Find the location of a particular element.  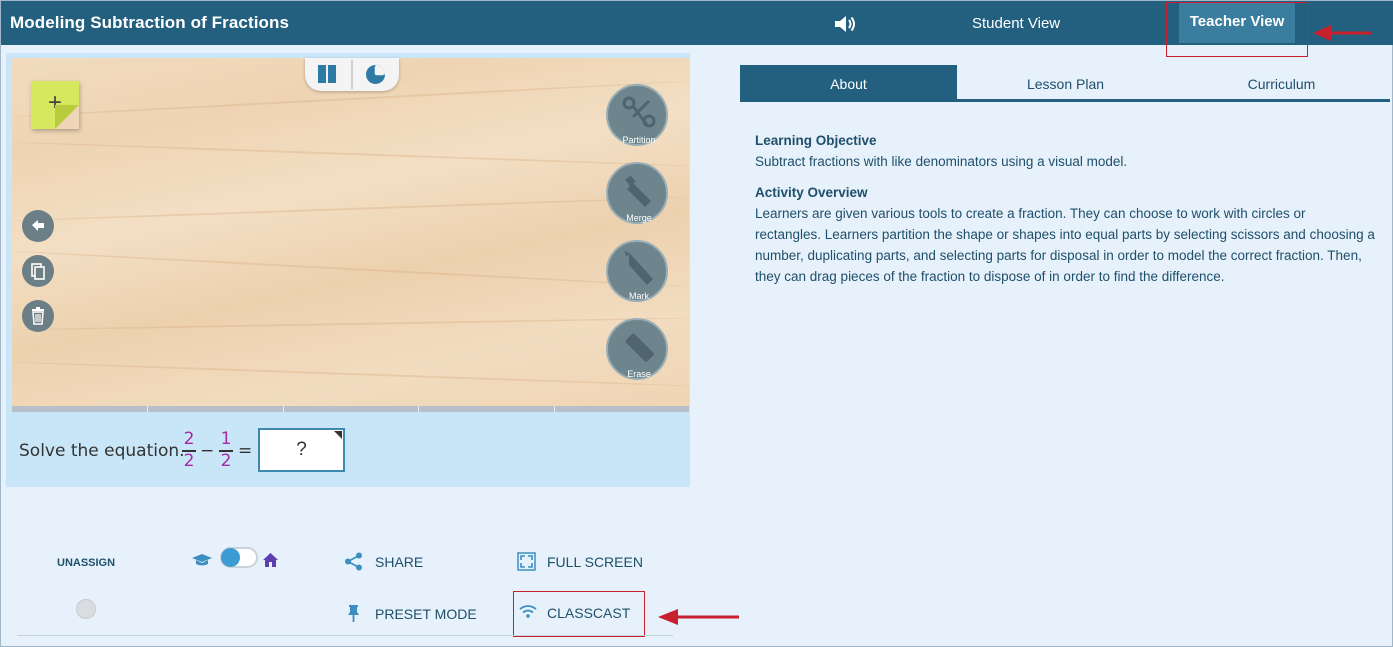

add-sticky-note-button: + is located at coordinates (55, 105).